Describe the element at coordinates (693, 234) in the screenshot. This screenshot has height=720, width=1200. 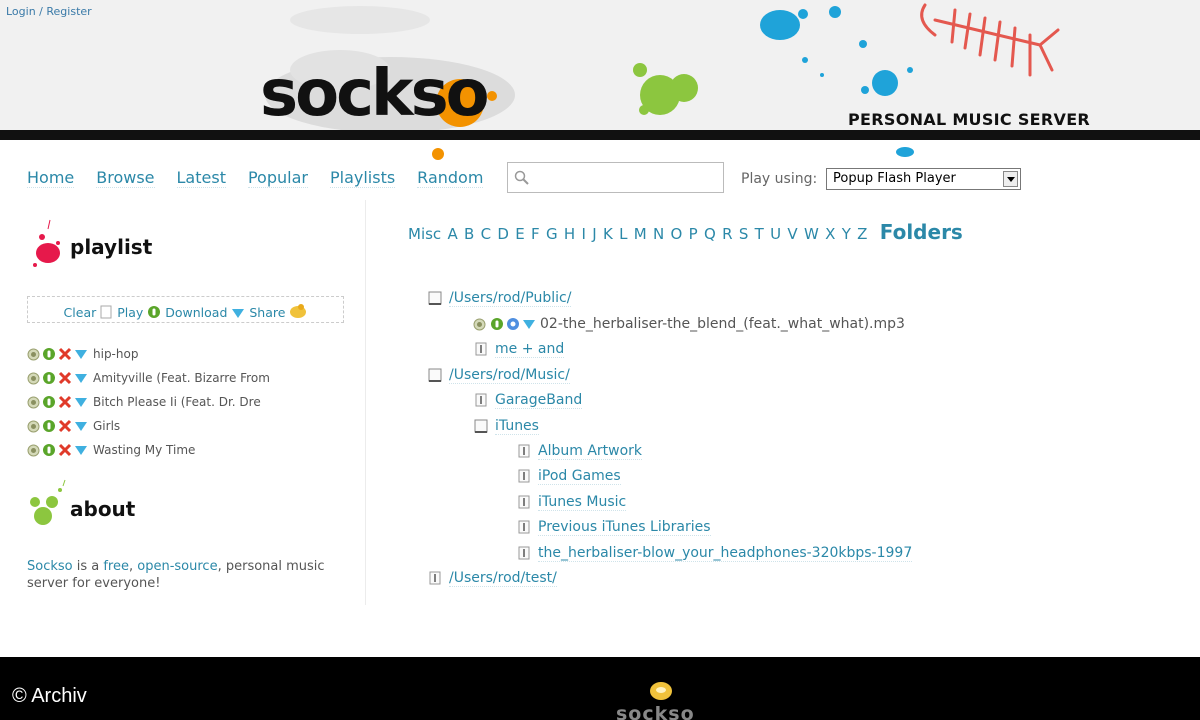
I see `letter-p: P` at that location.